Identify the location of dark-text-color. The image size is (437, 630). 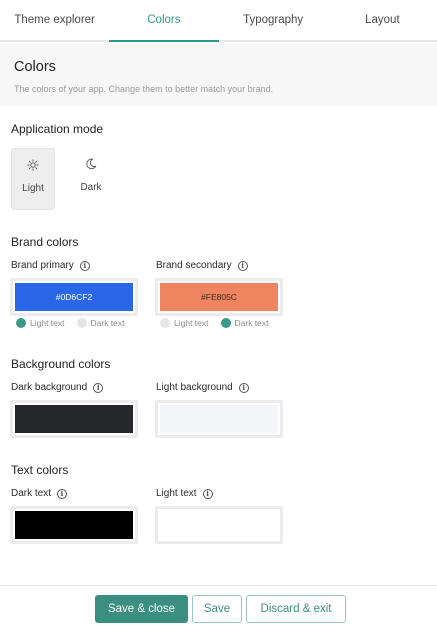
(74, 525).